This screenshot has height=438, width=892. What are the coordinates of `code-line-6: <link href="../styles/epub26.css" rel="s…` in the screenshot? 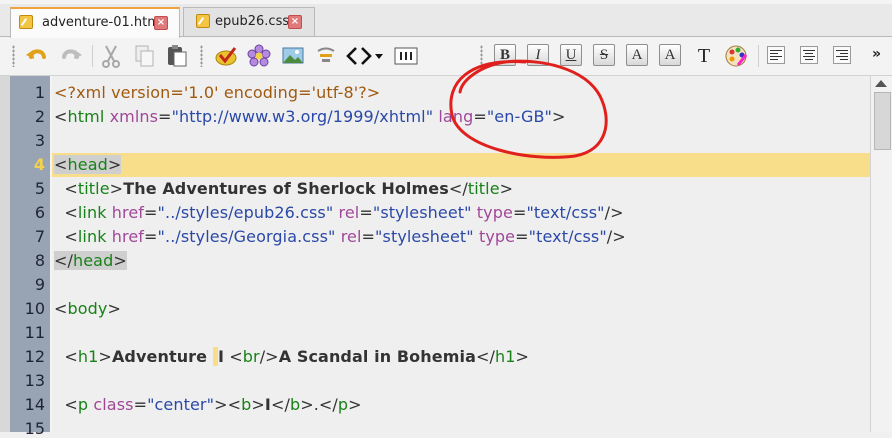 It's located at (344, 212).